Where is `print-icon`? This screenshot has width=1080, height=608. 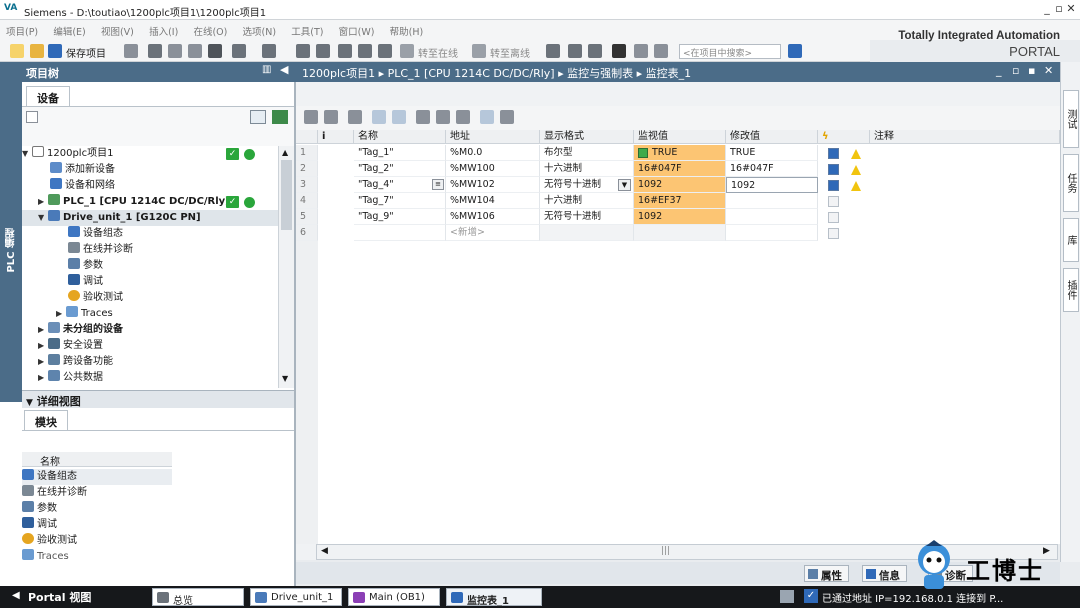 print-icon is located at coordinates (131, 51).